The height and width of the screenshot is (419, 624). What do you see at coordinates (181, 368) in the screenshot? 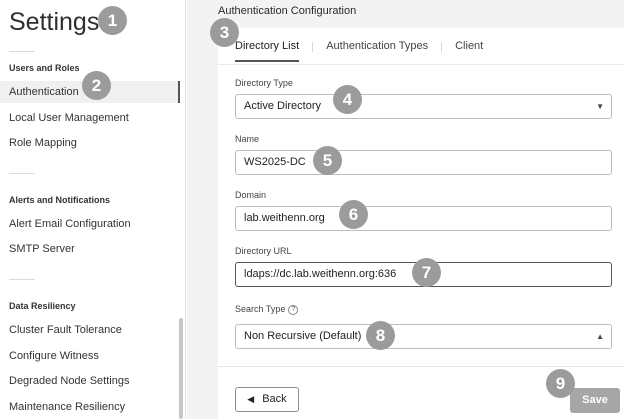
I see `sidebar-scrollbar` at bounding box center [181, 368].